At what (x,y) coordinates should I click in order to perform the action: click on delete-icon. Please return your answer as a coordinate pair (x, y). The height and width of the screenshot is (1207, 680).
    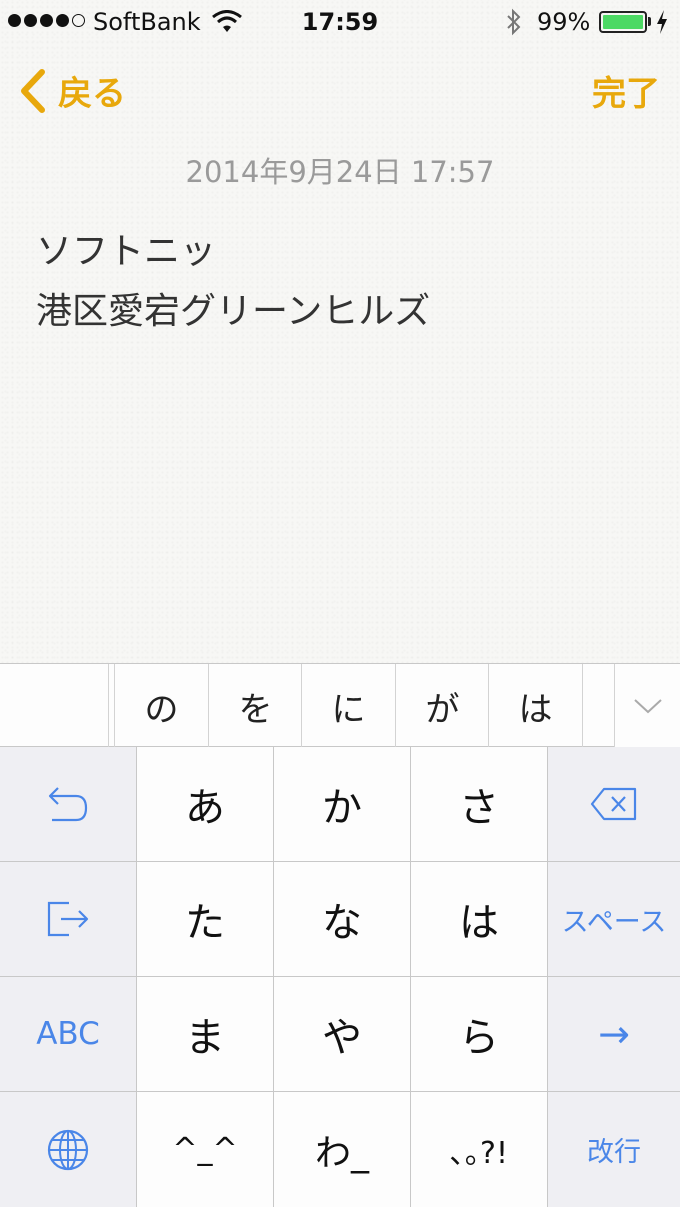
    Looking at the image, I should click on (613, 804).